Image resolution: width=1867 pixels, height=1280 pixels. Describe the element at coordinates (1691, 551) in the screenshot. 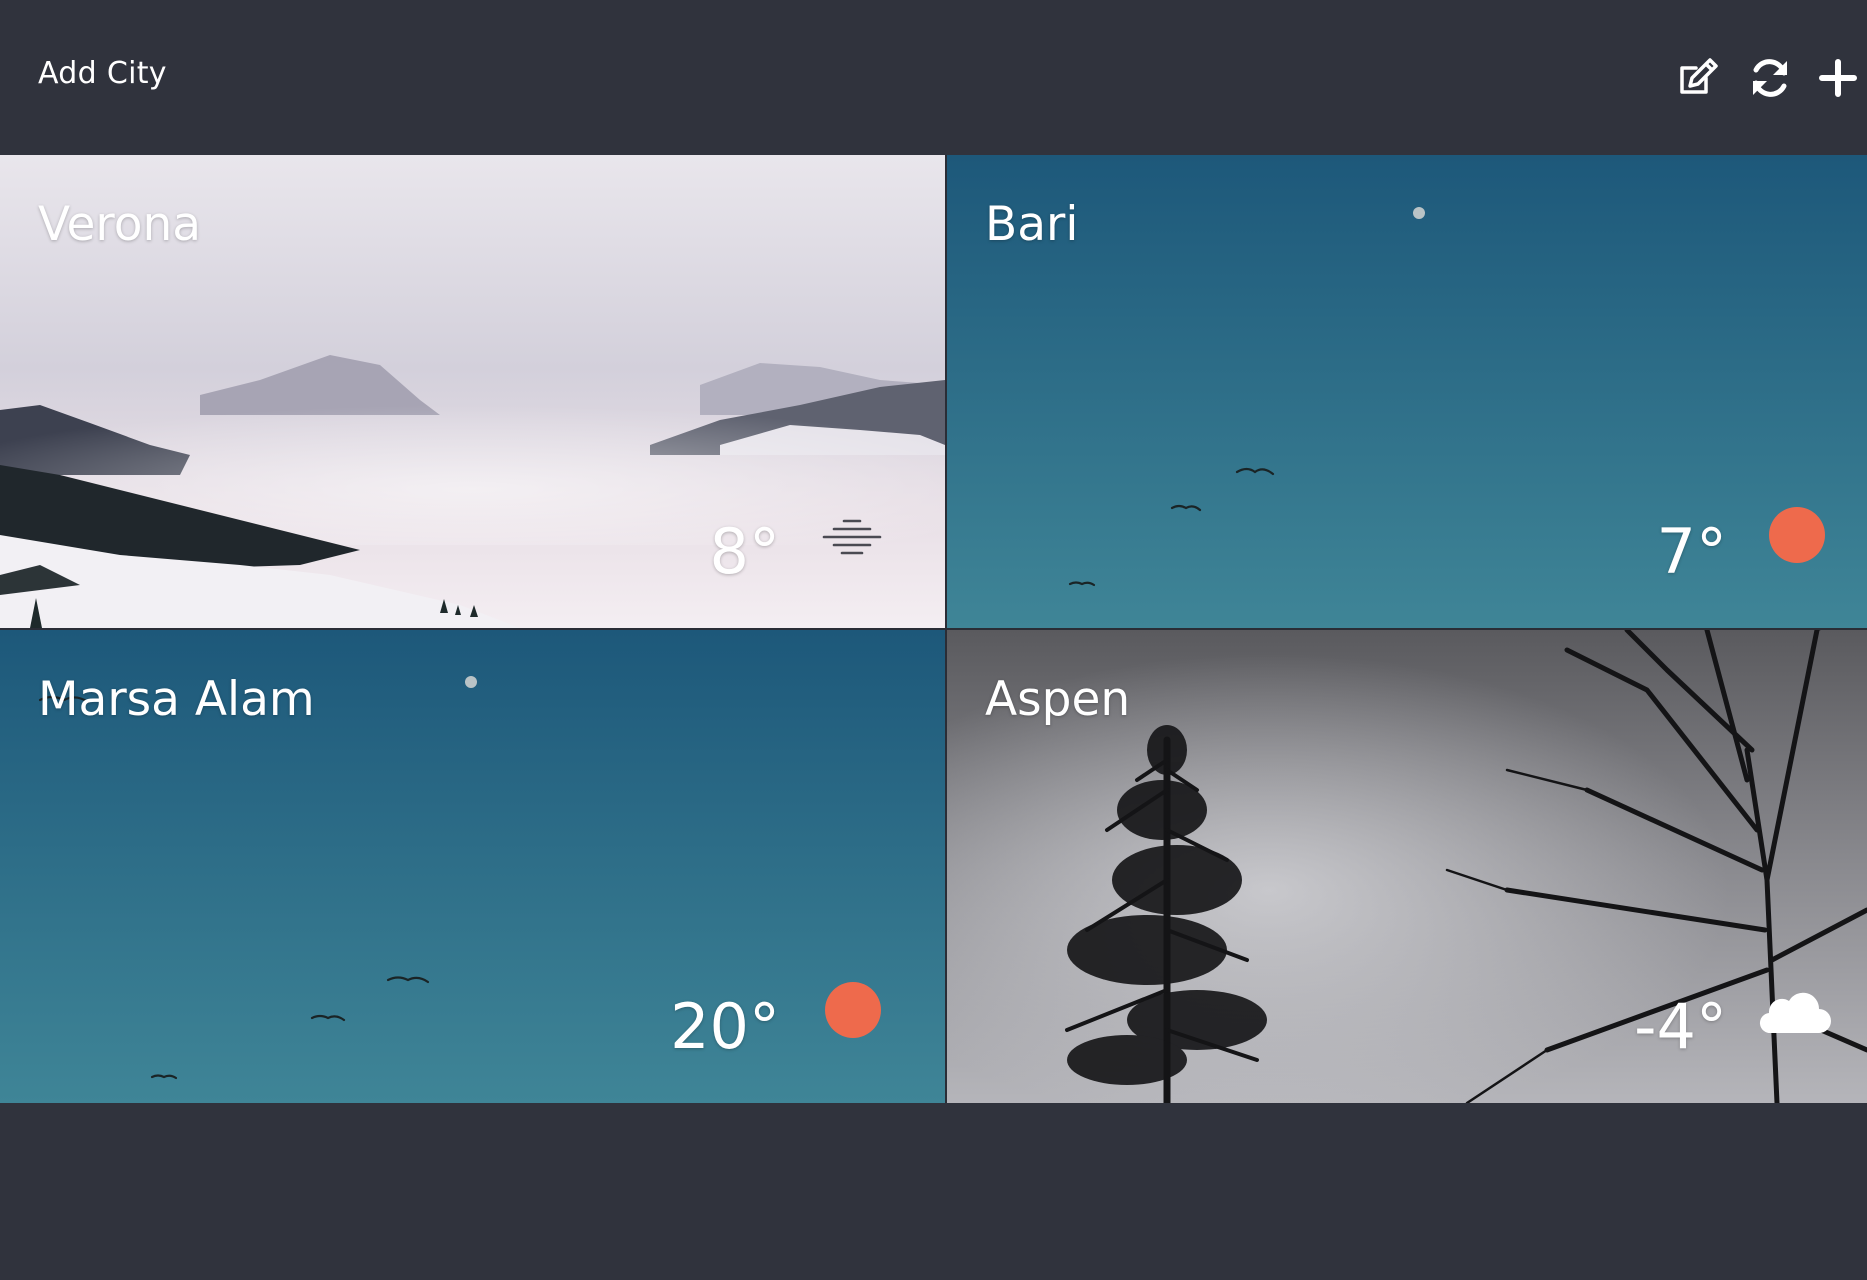

I see `temperature: 7°` at that location.